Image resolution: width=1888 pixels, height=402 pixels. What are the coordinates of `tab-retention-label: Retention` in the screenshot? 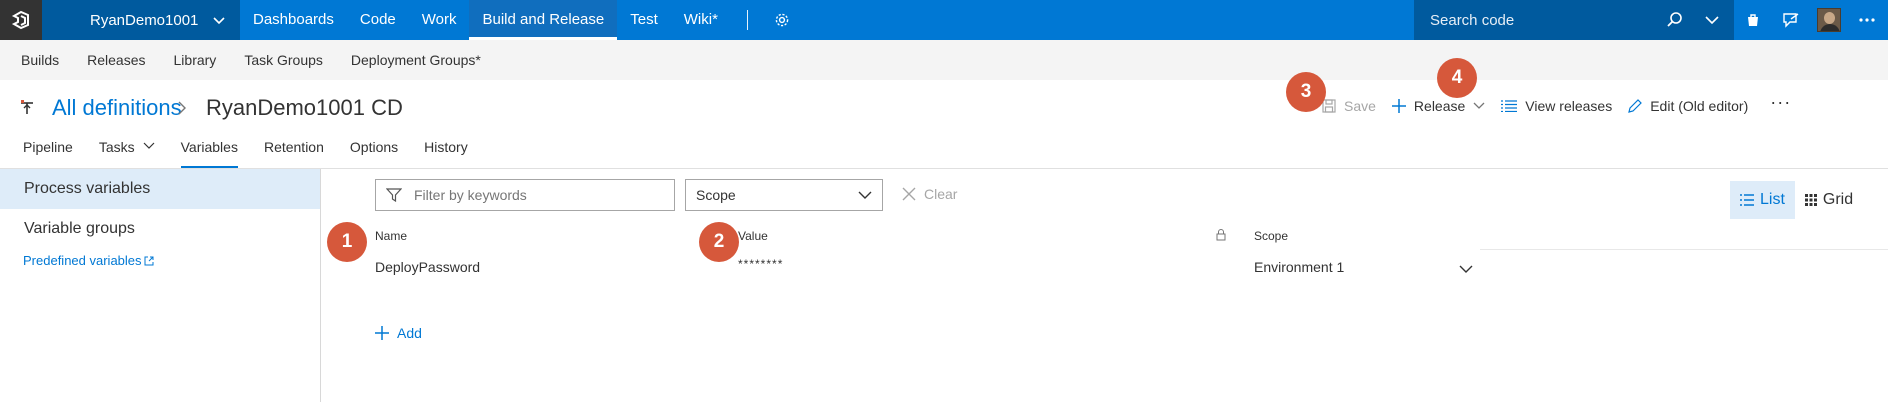 It's located at (293, 147).